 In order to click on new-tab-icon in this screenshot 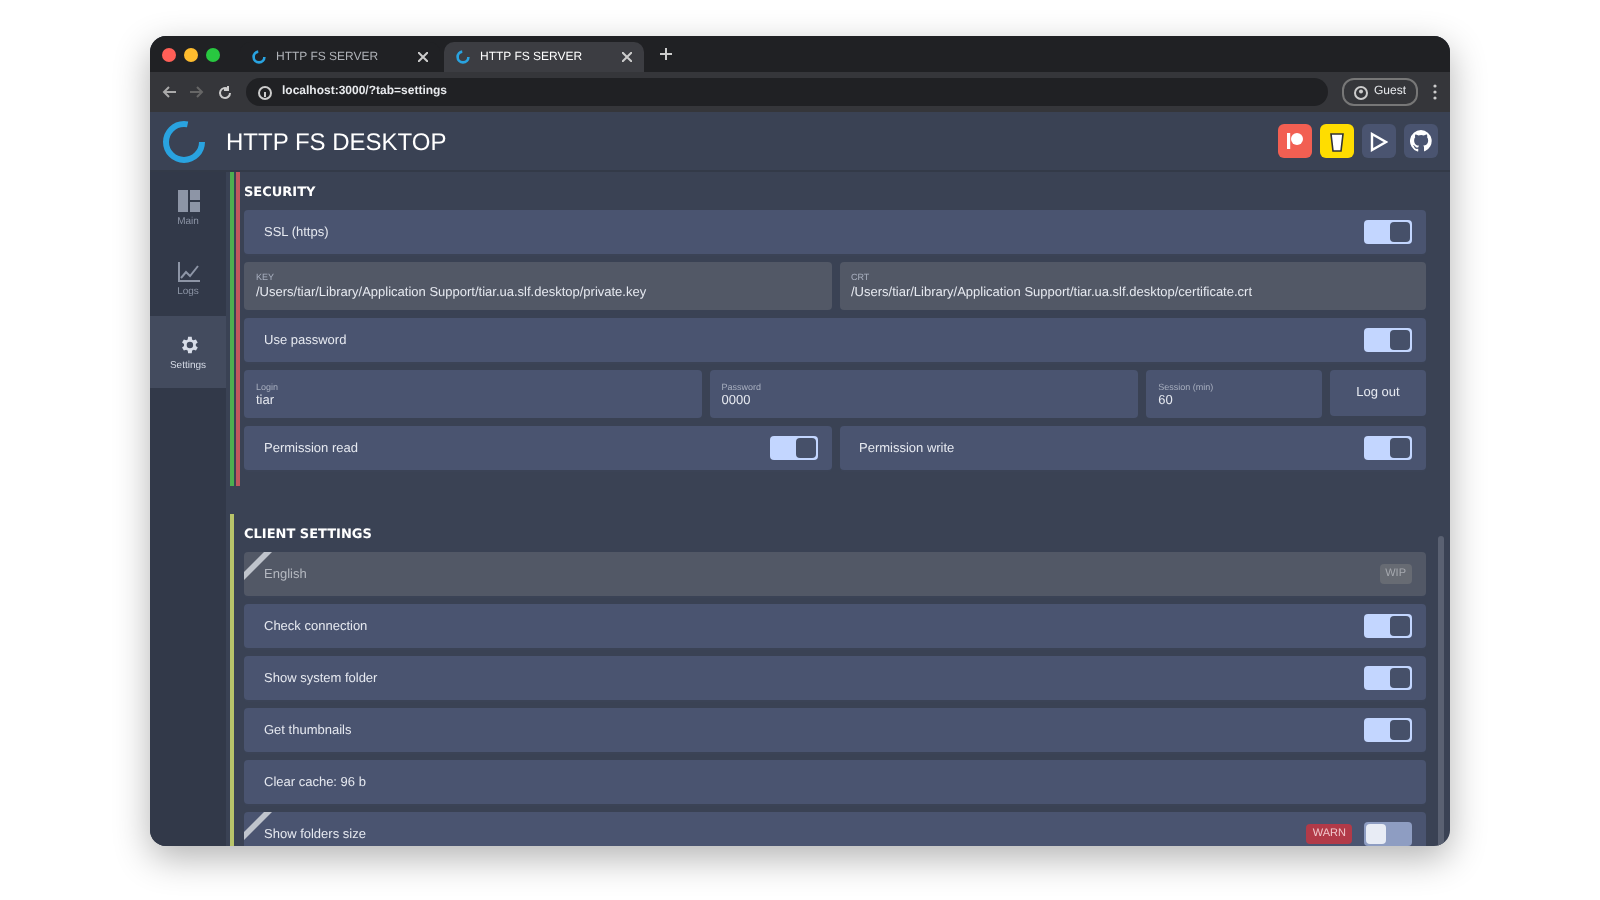, I will do `click(666, 54)`.